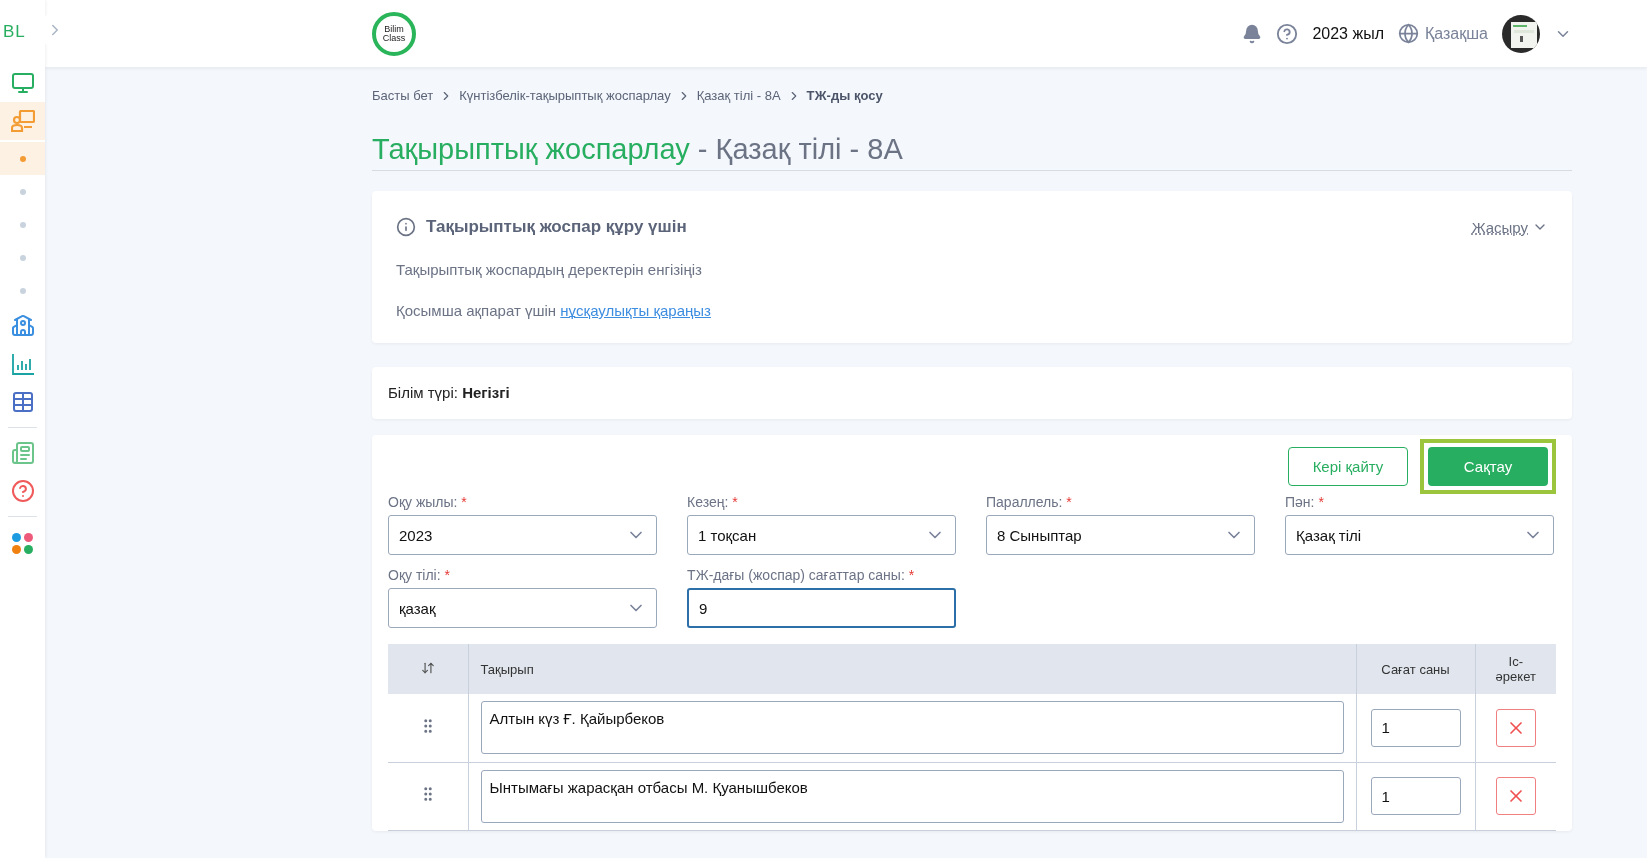 Image resolution: width=1647 pixels, height=858 pixels. Describe the element at coordinates (406, 227) in the screenshot. I see `info-icon` at that location.